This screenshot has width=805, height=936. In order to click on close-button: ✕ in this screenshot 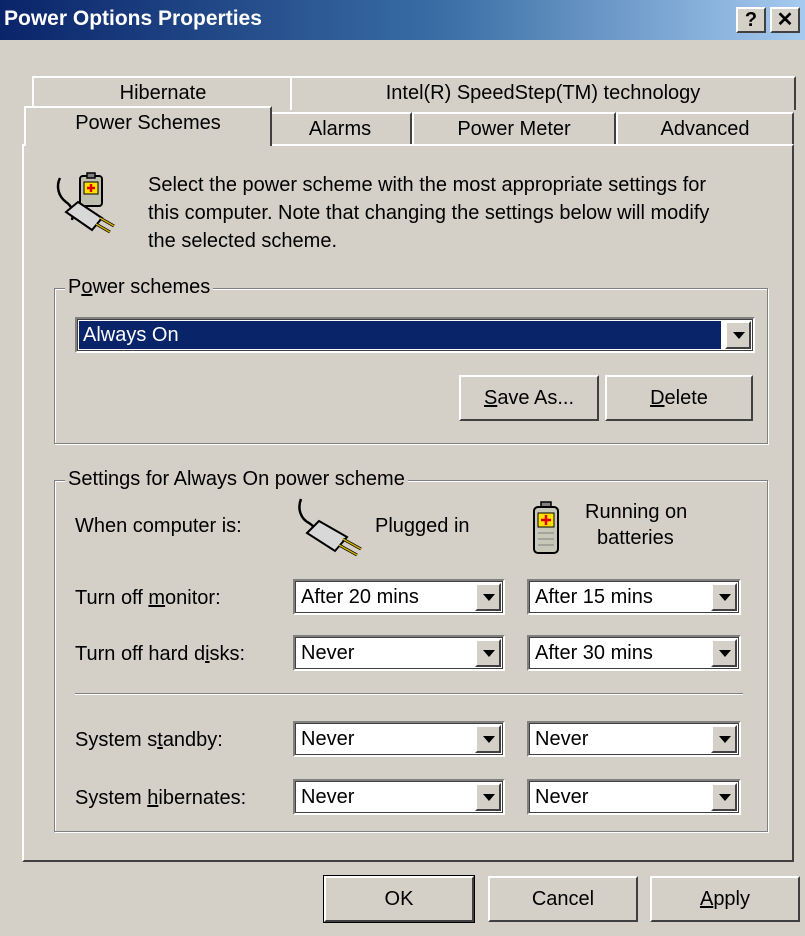, I will do `click(785, 20)`.